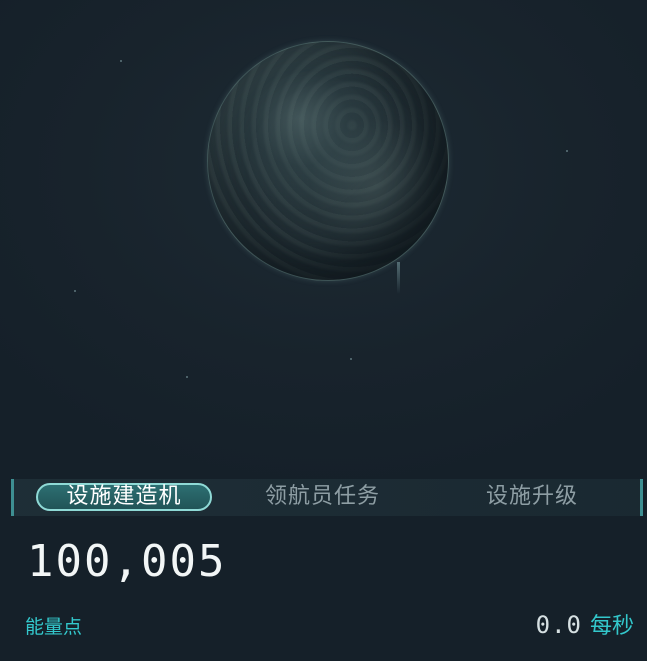  What do you see at coordinates (124, 497) in the screenshot?
I see `tab-facility-builder: 设施建造机` at bounding box center [124, 497].